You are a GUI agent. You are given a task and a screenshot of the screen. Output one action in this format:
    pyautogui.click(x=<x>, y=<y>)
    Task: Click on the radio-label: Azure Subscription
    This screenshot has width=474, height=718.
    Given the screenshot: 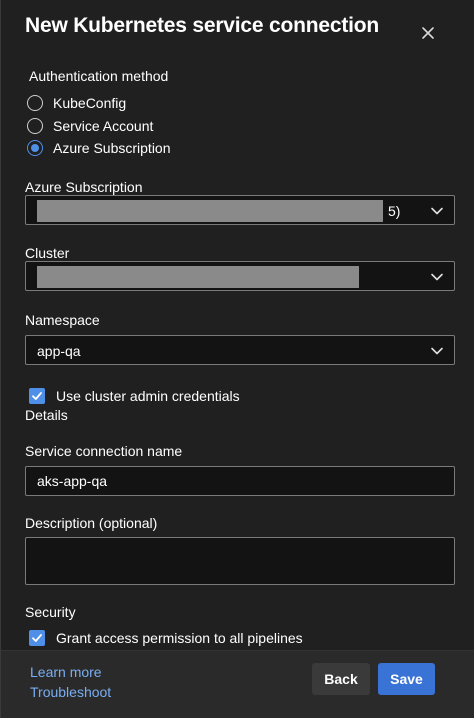 What is the action you would take?
    pyautogui.click(x=112, y=148)
    